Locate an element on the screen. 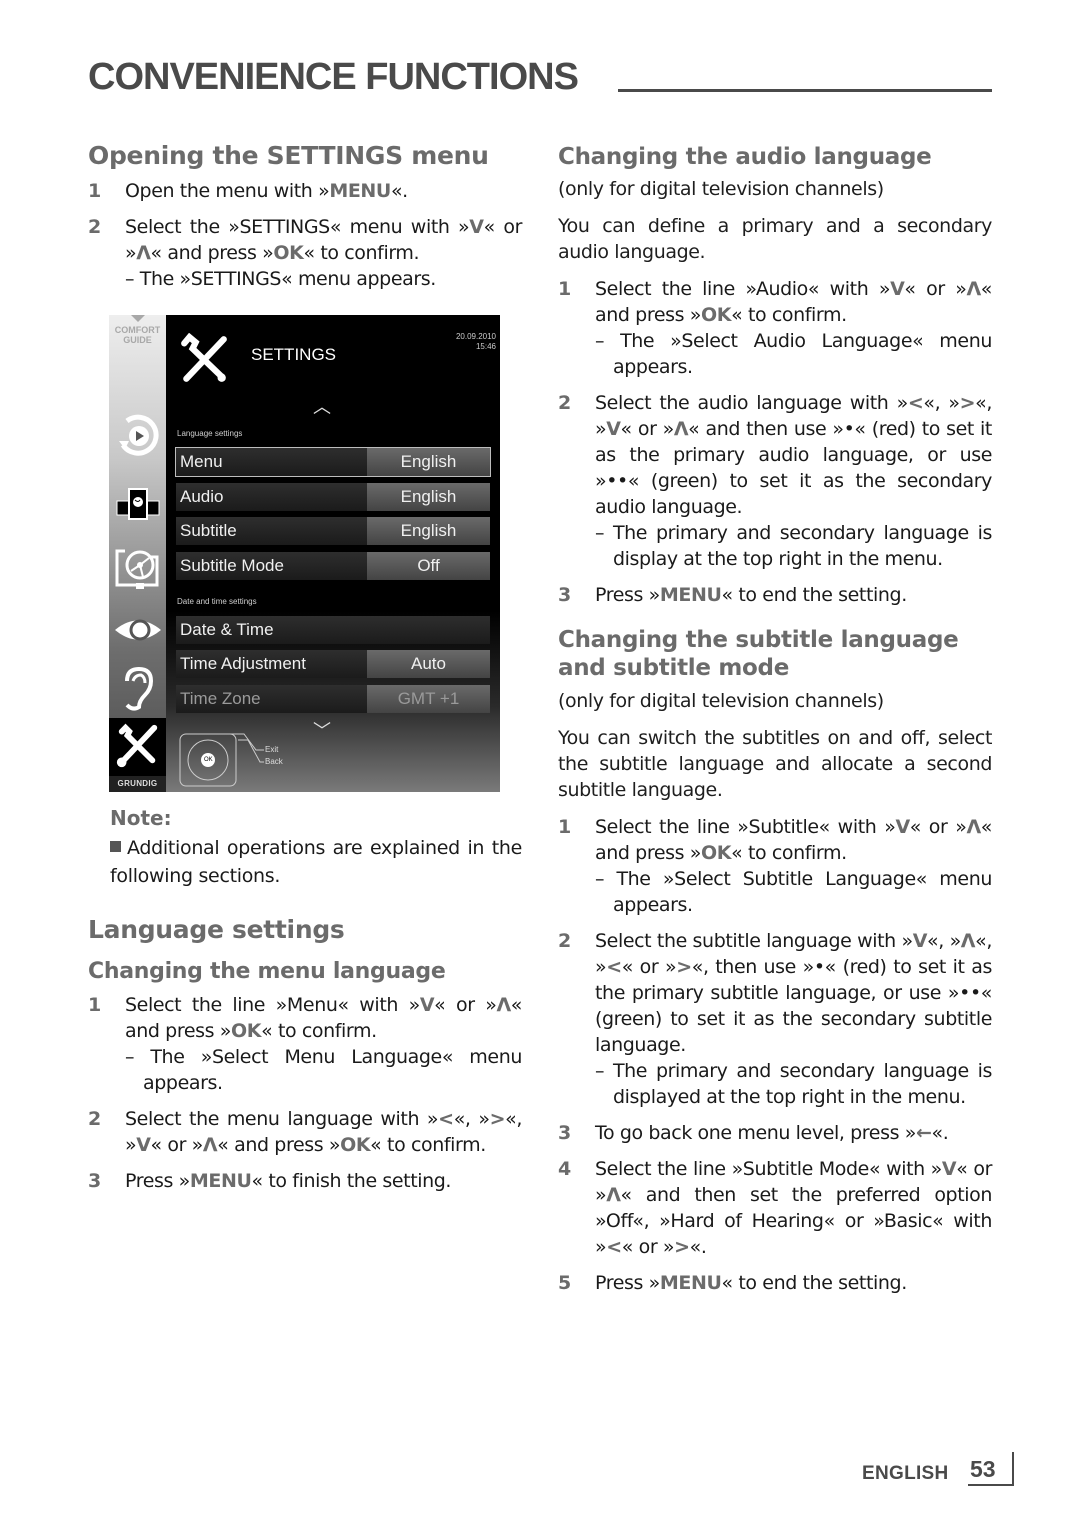 The width and height of the screenshot is (1080, 1532). scroll-down-icon: ﹀ is located at coordinates (322, 730).